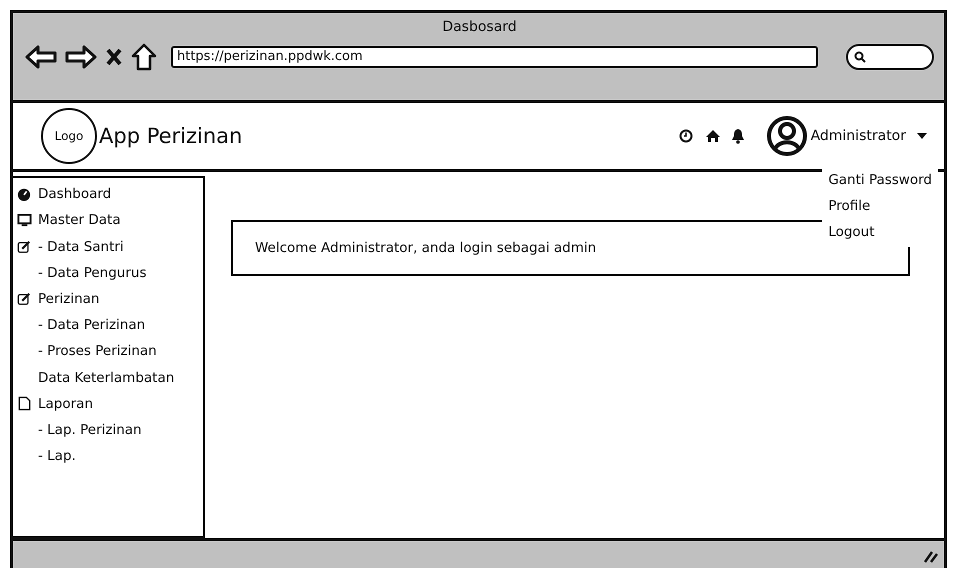 Image resolution: width=957 pixels, height=568 pixels. I want to click on sidebar-item: - Lap. Perizinan, so click(109, 430).